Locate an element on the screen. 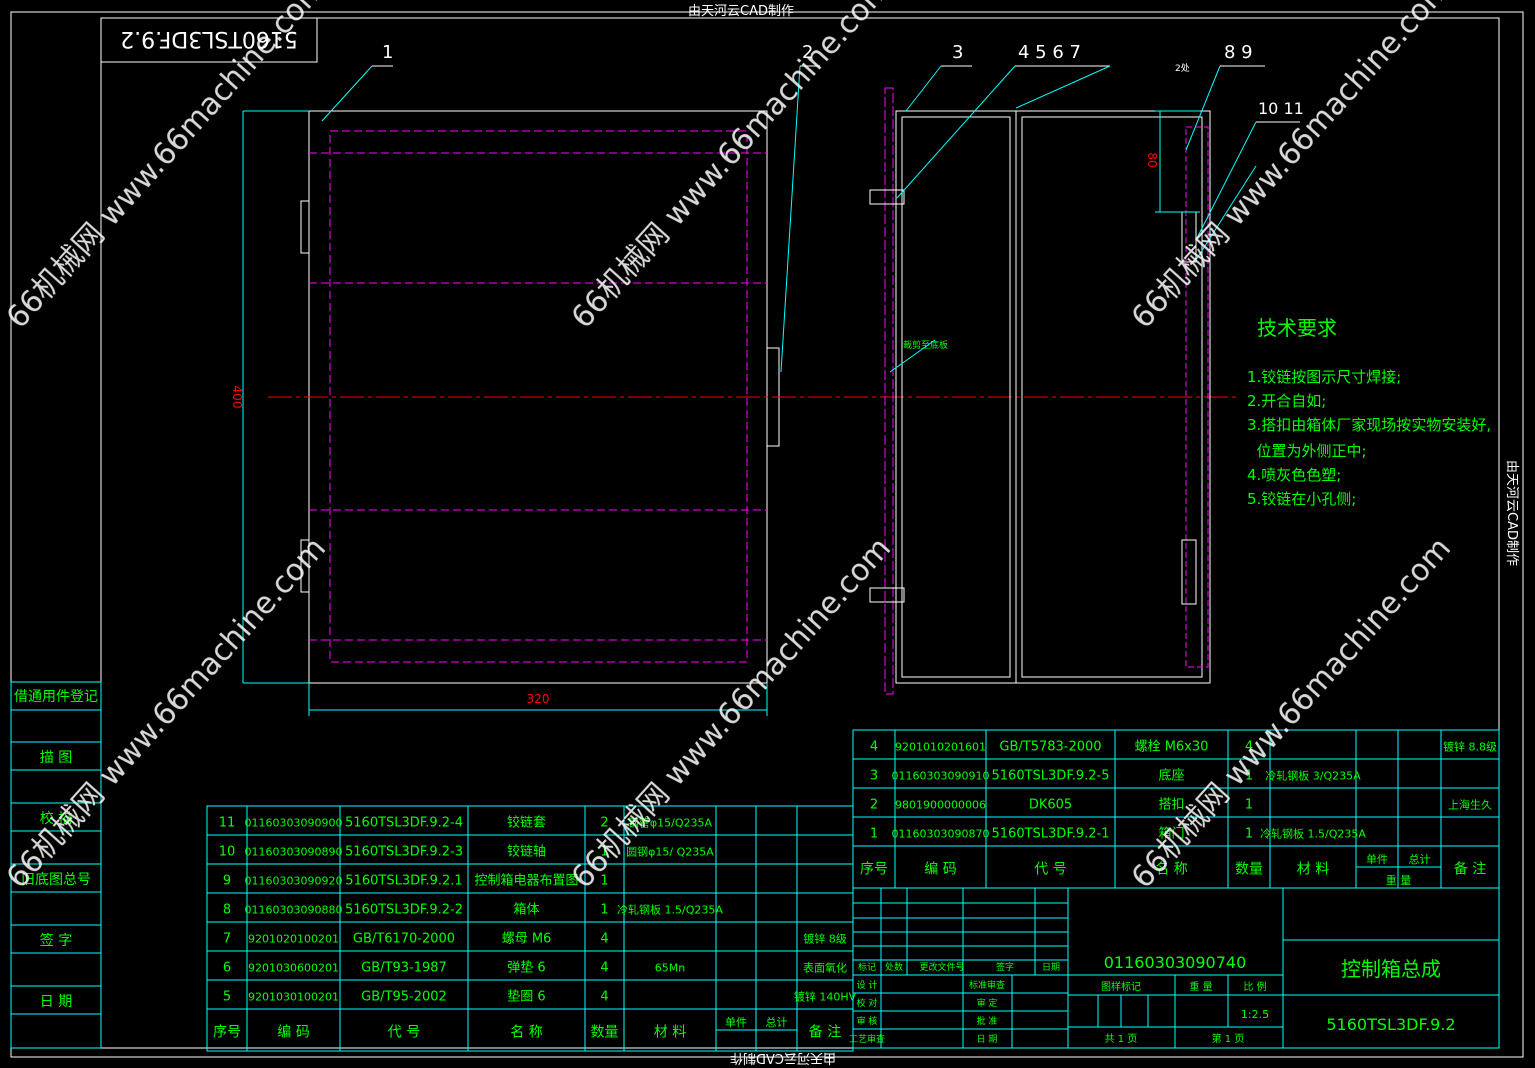 Image resolution: width=1535 pixels, height=1068 pixels. rev-label: 更改文件号 is located at coordinates (941, 967).